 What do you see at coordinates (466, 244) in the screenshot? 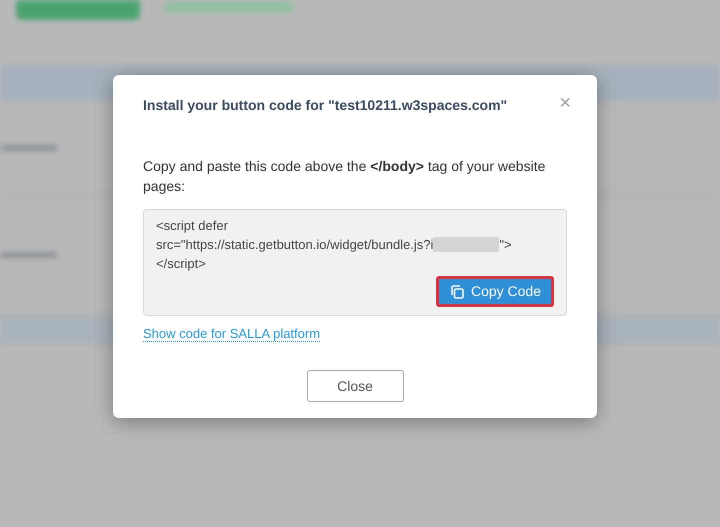
I see `redaction-block` at bounding box center [466, 244].